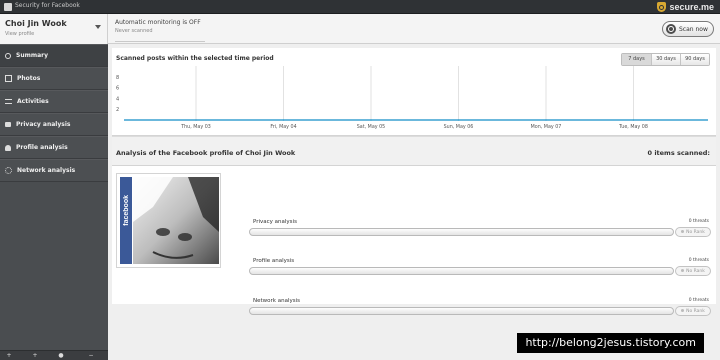 The image size is (720, 360). I want to click on sidebar-item-network-analysis: Network analysis, so click(54, 170).